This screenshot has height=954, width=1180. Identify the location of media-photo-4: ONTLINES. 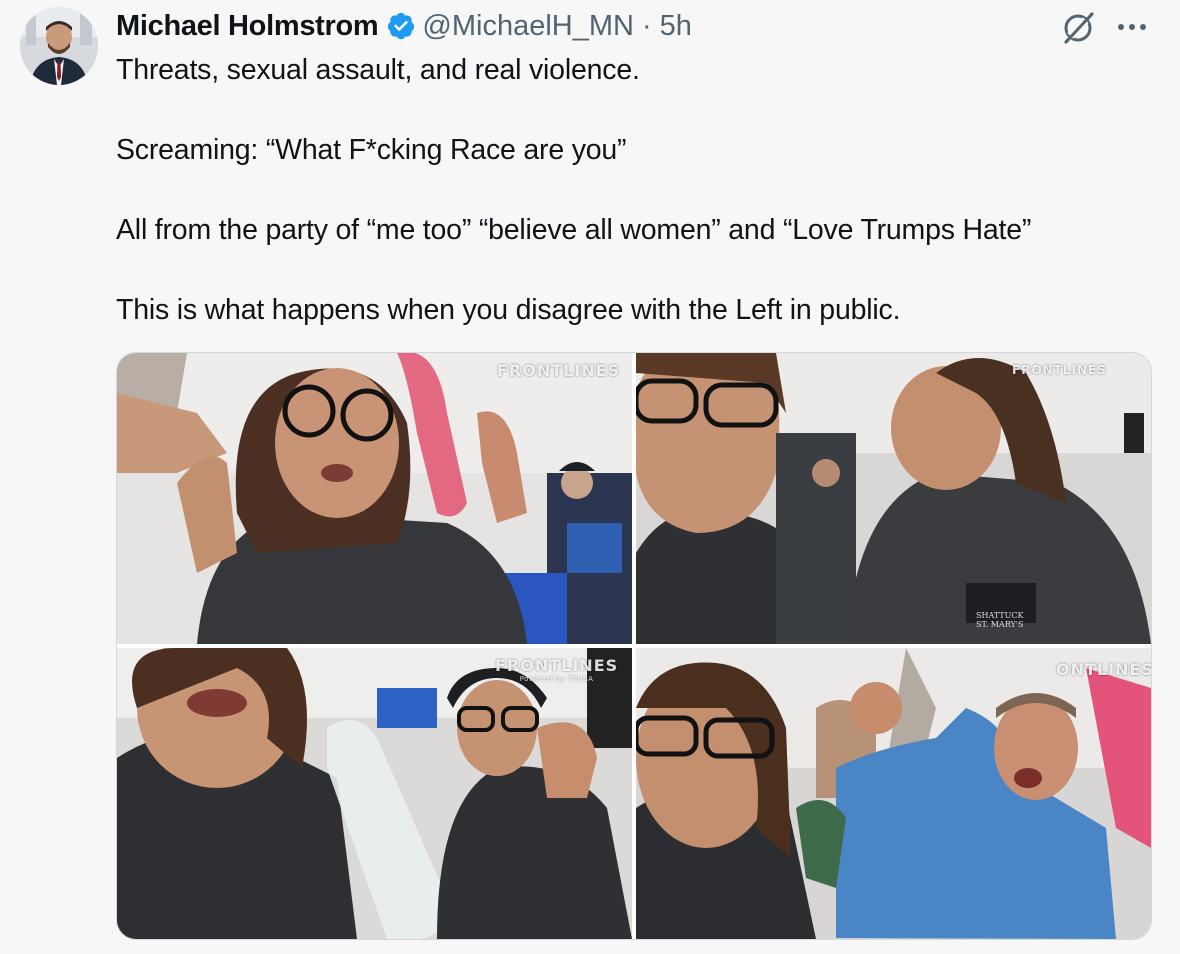
(893, 793).